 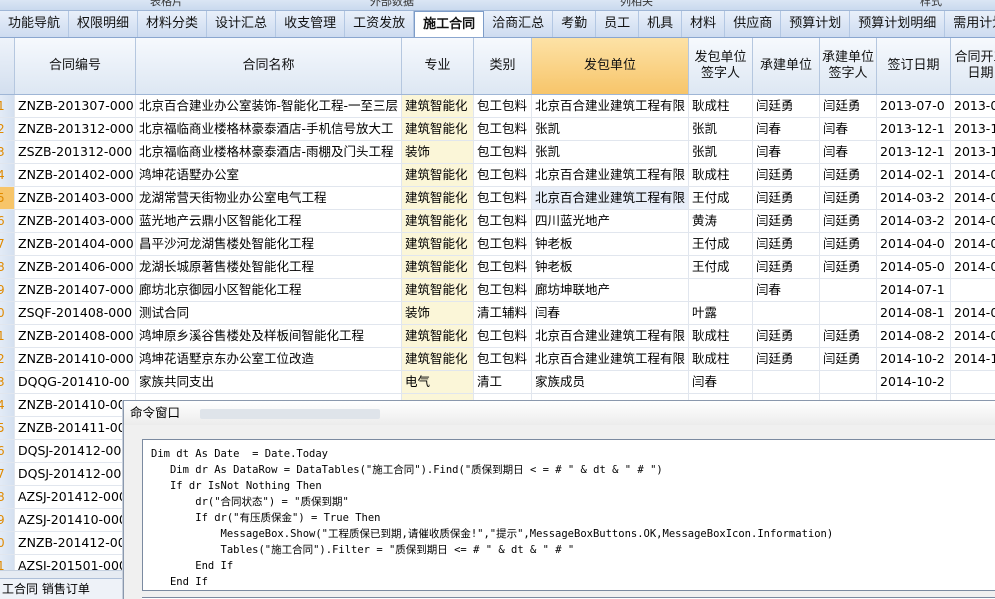 I want to click on tab-9: 考勤, so click(x=575, y=24).